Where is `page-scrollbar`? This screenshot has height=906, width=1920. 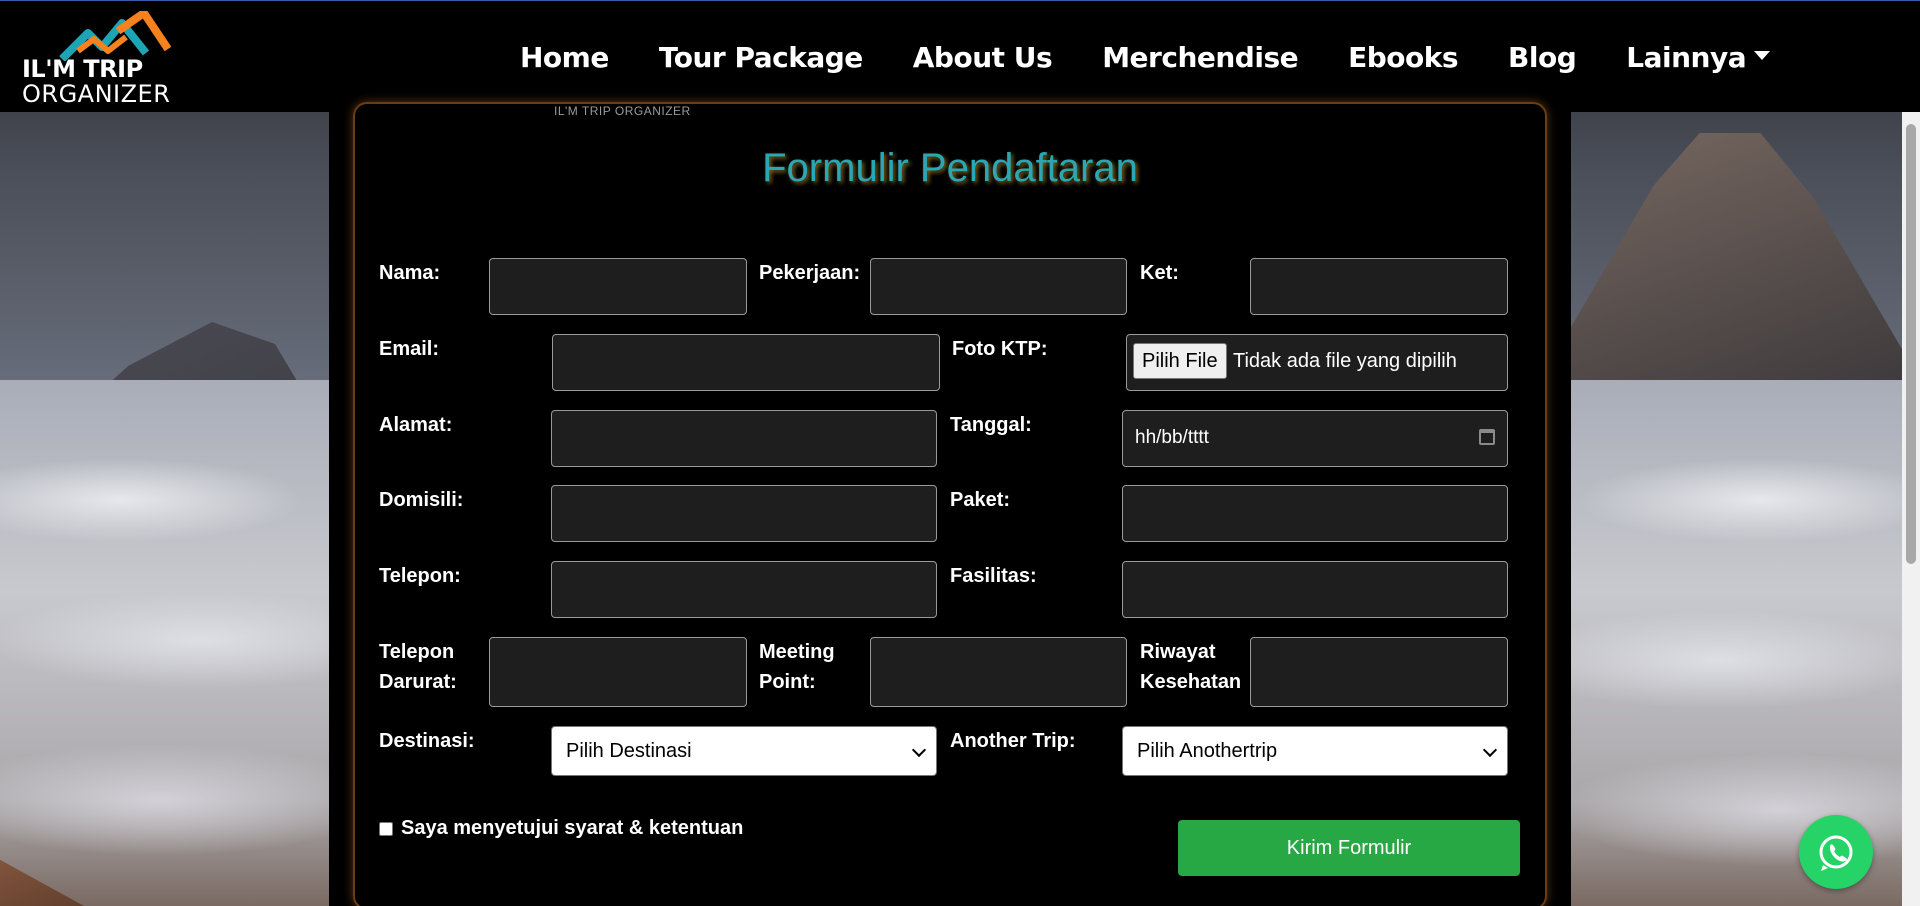
page-scrollbar is located at coordinates (1911, 509).